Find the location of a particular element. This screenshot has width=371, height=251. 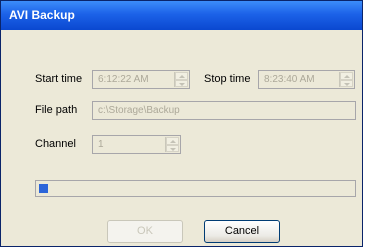

ok-button: OK is located at coordinates (145, 231).